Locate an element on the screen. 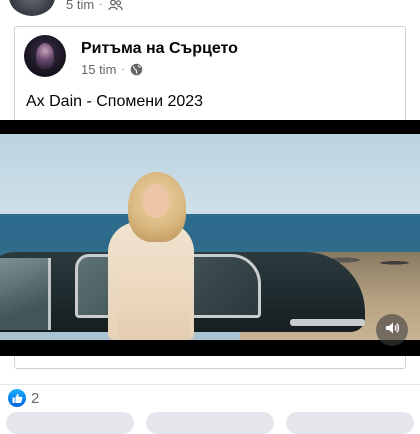 This screenshot has height=434, width=420. mute-button is located at coordinates (392, 330).